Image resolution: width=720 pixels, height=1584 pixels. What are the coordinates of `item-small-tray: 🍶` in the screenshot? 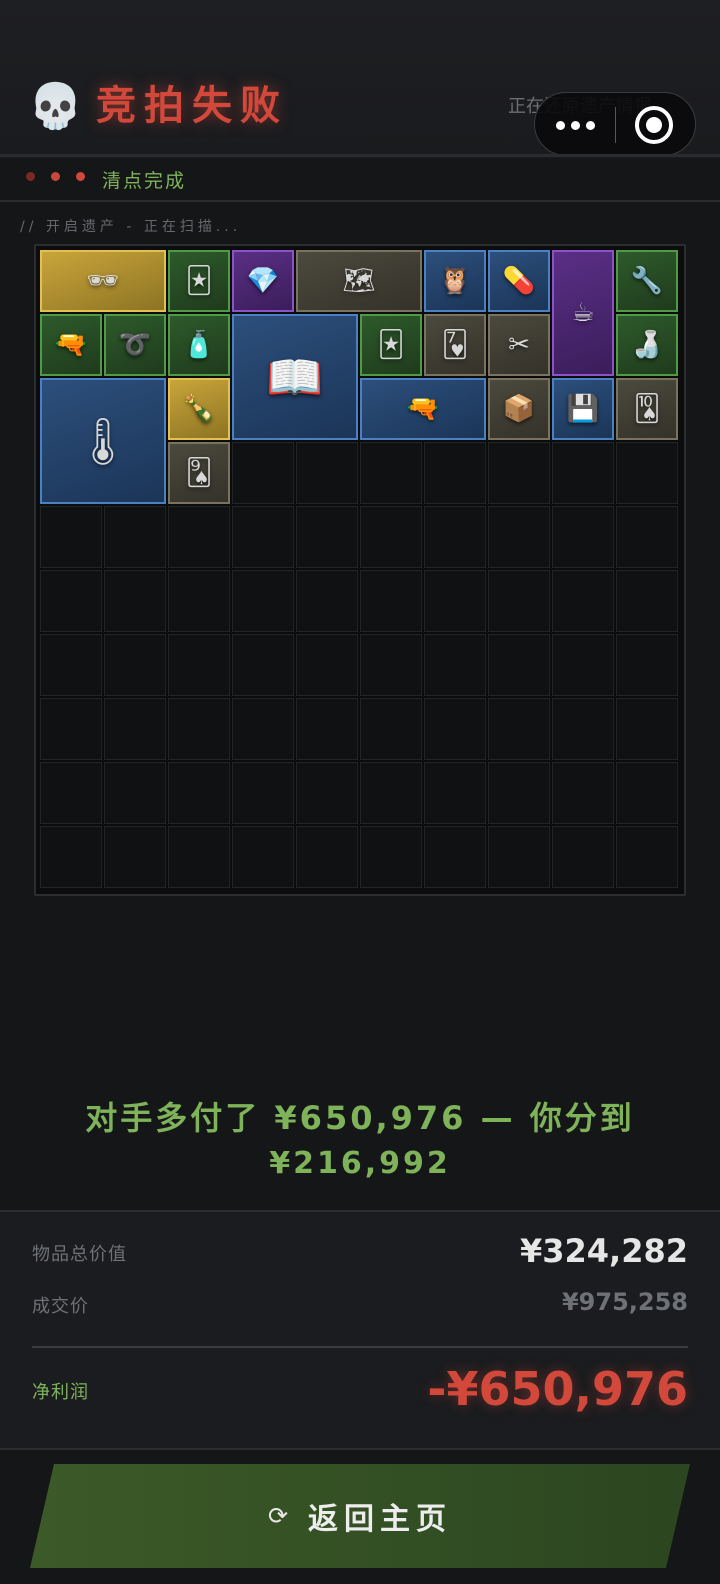 It's located at (647, 345).